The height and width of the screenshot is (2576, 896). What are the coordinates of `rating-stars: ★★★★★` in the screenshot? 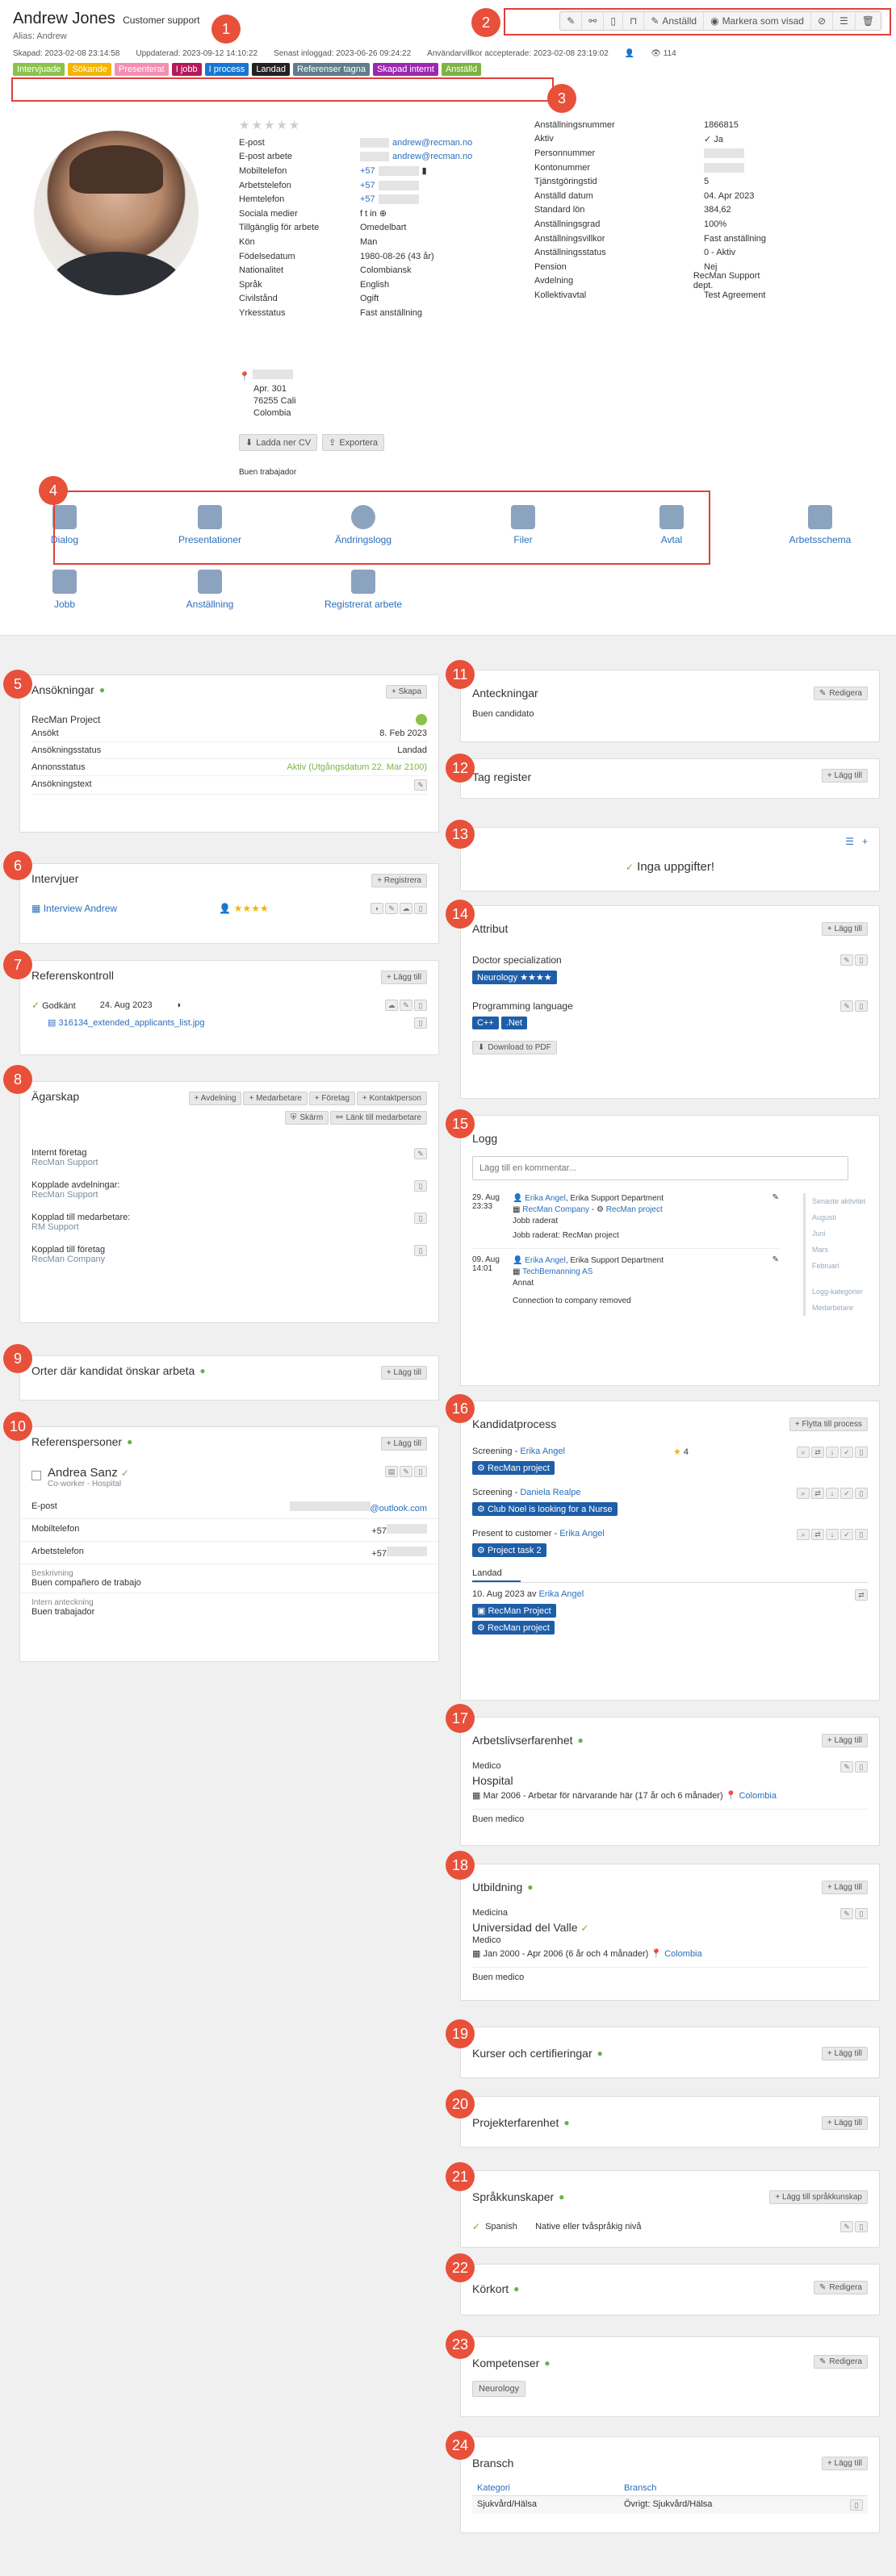 It's located at (270, 125).